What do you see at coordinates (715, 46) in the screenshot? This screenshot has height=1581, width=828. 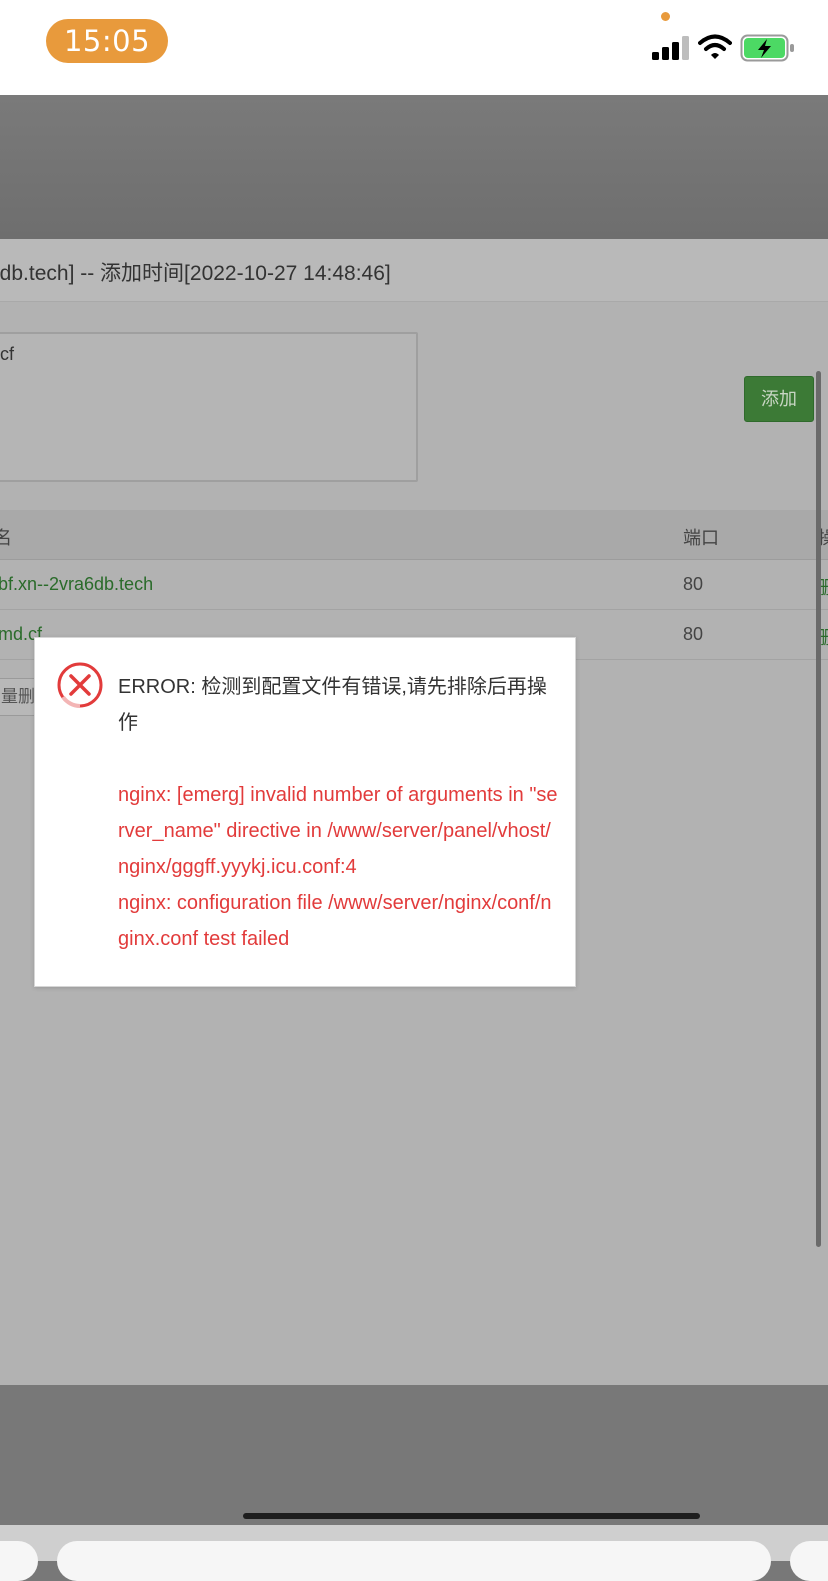 I see `wifi-icon` at bounding box center [715, 46].